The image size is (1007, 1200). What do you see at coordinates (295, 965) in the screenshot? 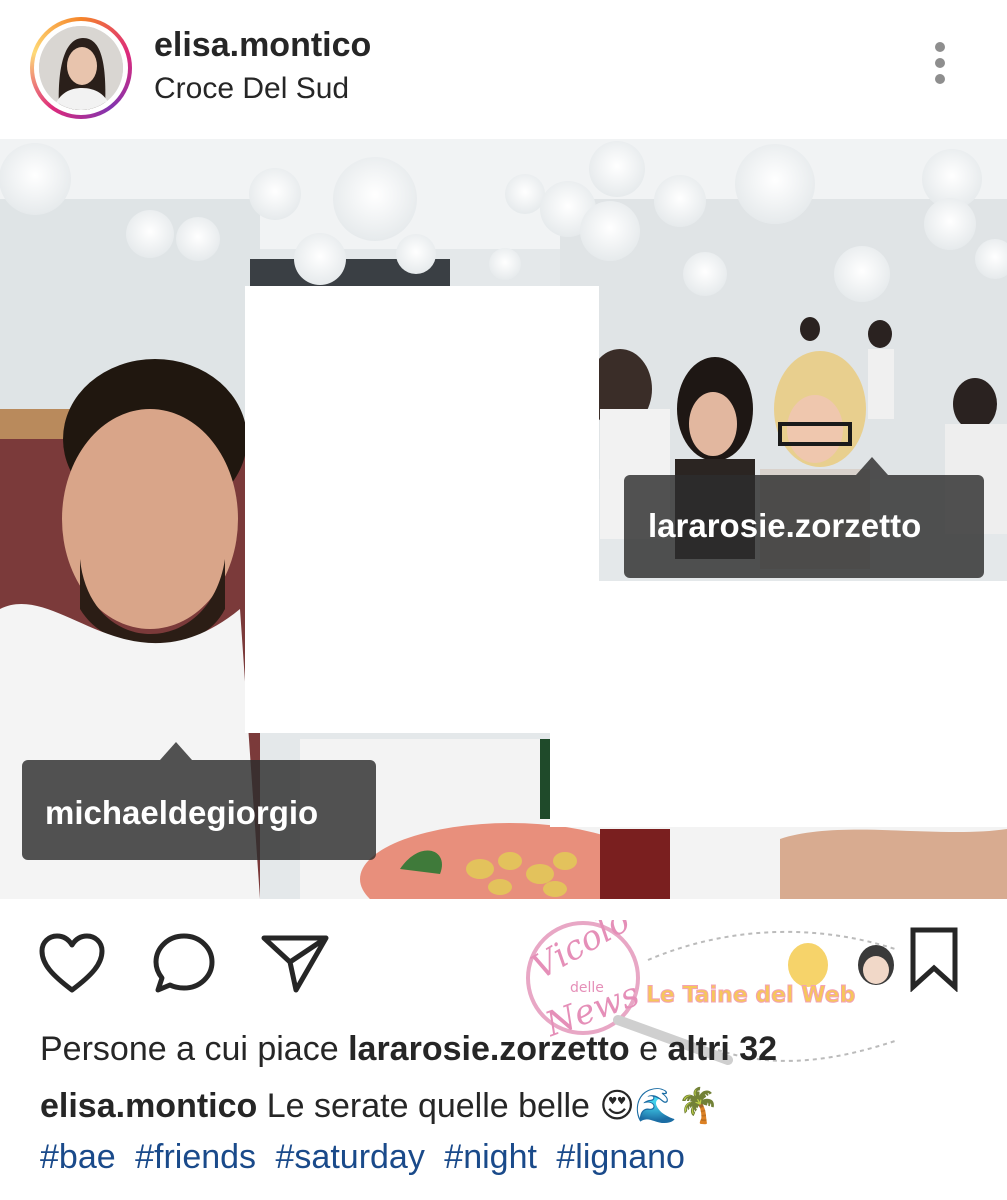
I see `share-icon` at bounding box center [295, 965].